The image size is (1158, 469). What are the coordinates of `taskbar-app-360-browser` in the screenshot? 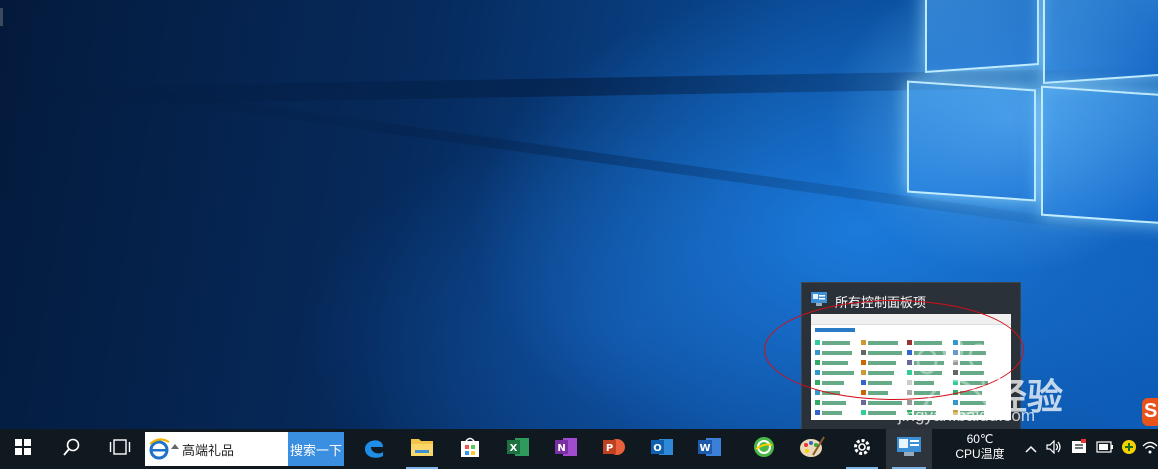 It's located at (764, 449).